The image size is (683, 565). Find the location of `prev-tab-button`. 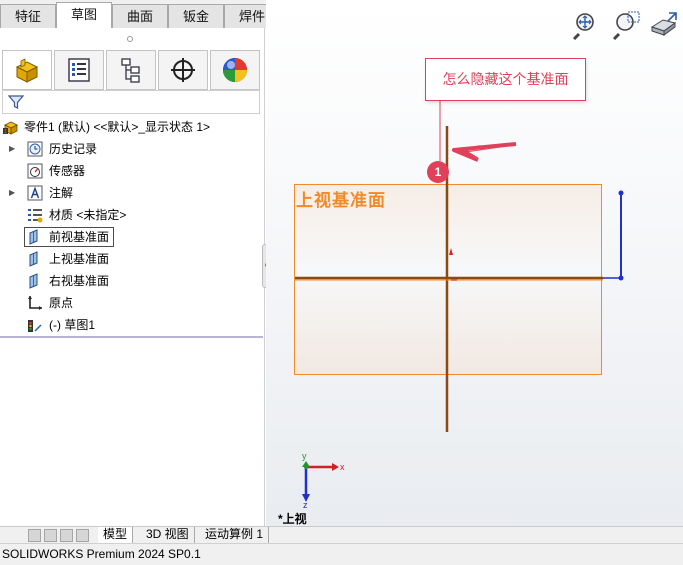

prev-tab-button is located at coordinates (50, 535).